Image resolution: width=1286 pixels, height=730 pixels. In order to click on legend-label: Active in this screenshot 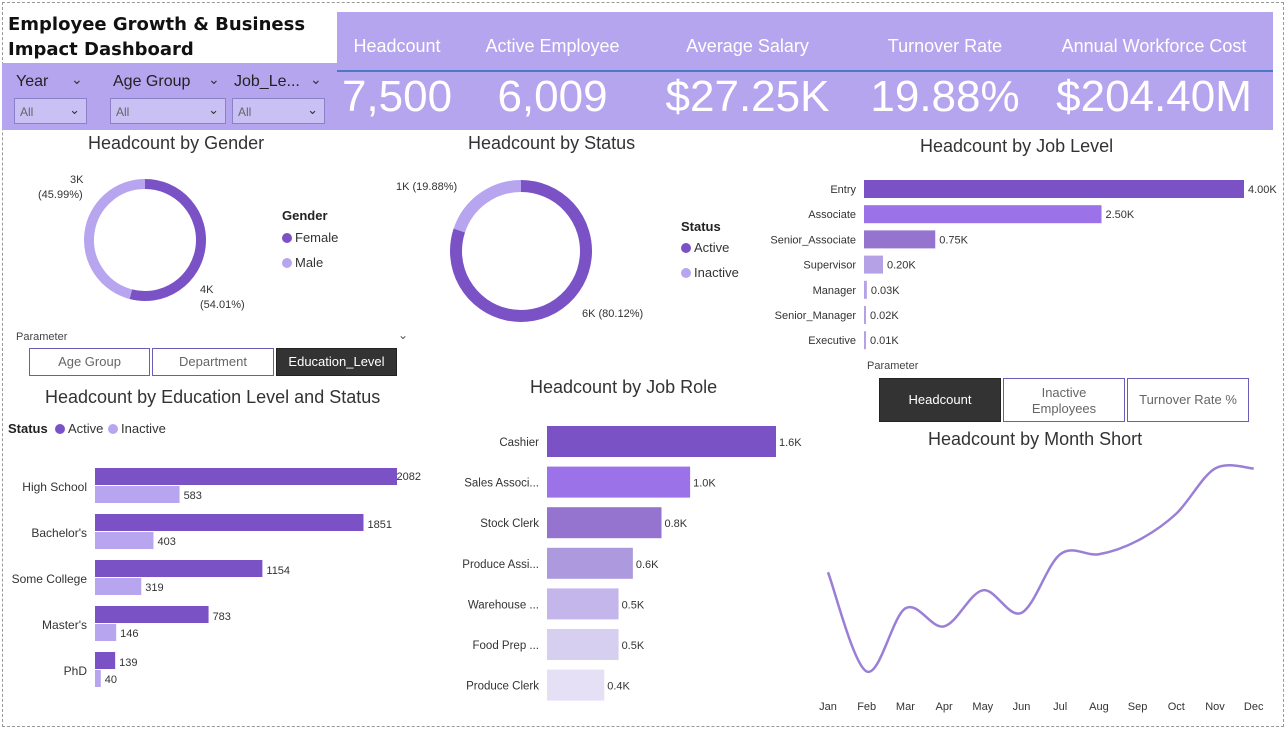, I will do `click(86, 428)`.